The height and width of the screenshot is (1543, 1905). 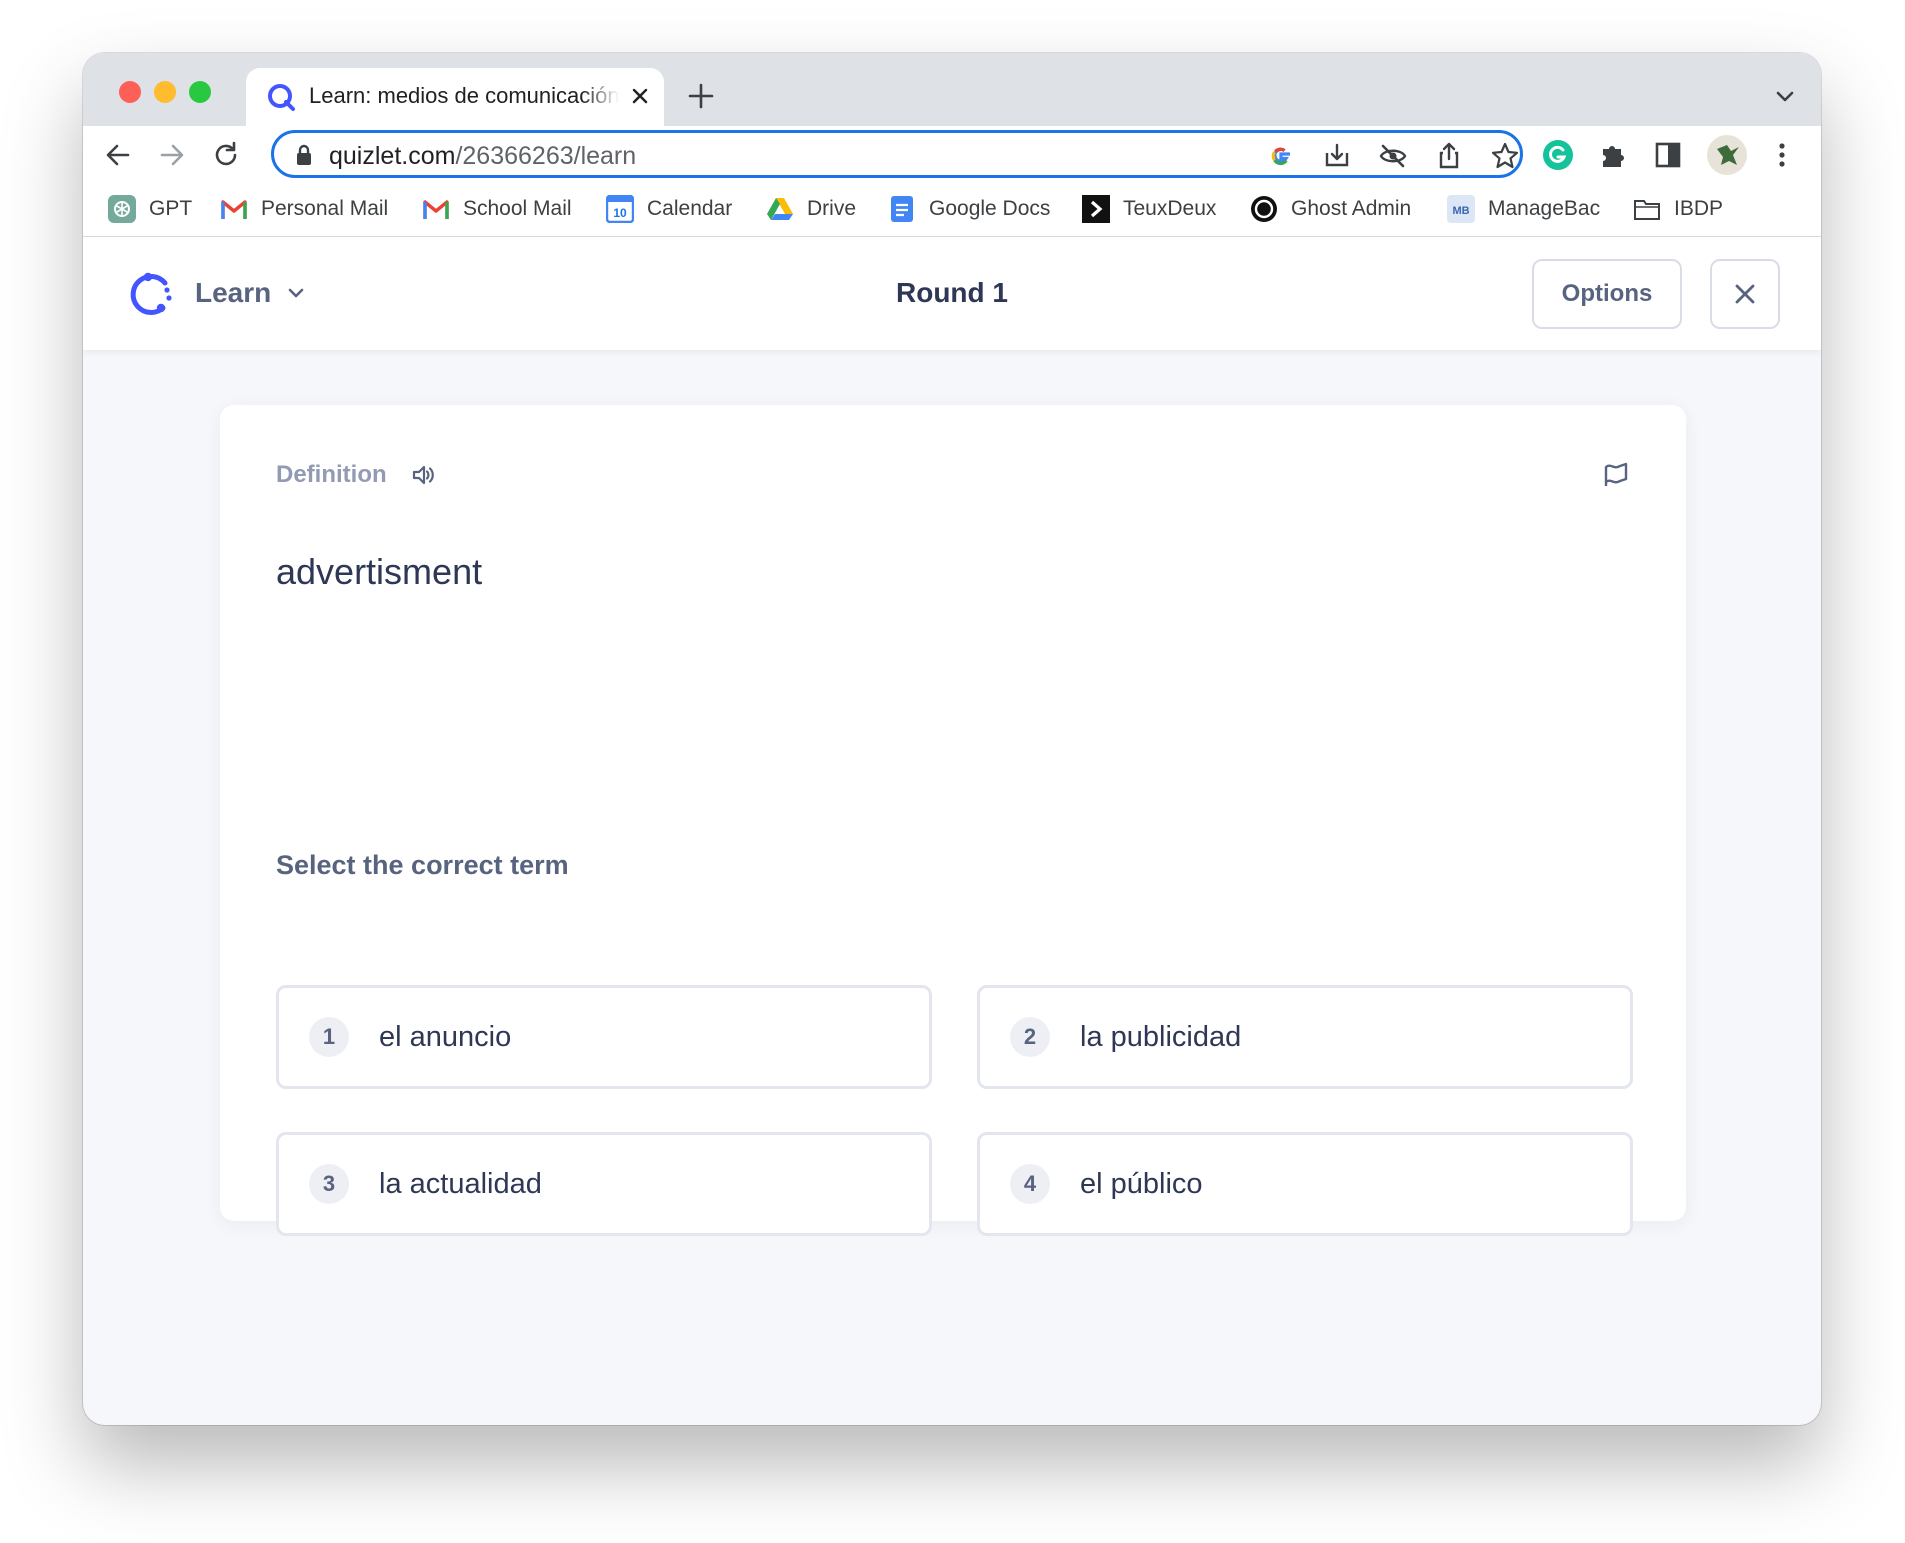 What do you see at coordinates (1305, 1184) in the screenshot?
I see `answer-option-4: 4 el público` at bounding box center [1305, 1184].